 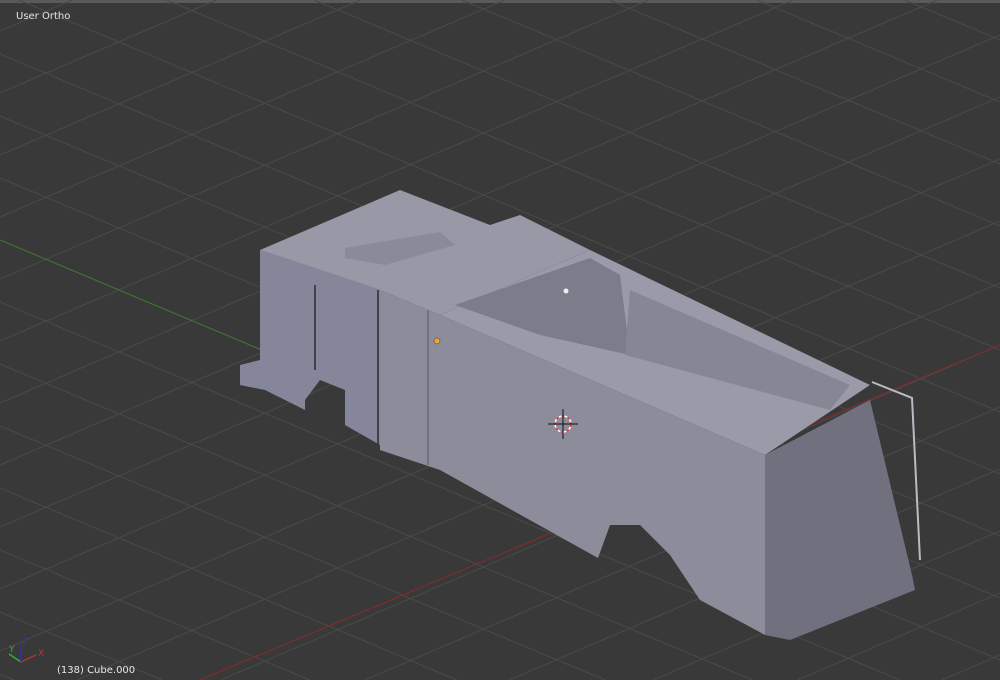 What do you see at coordinates (25, 642) in the screenshot?
I see `gizmo-z-label: Z` at bounding box center [25, 642].